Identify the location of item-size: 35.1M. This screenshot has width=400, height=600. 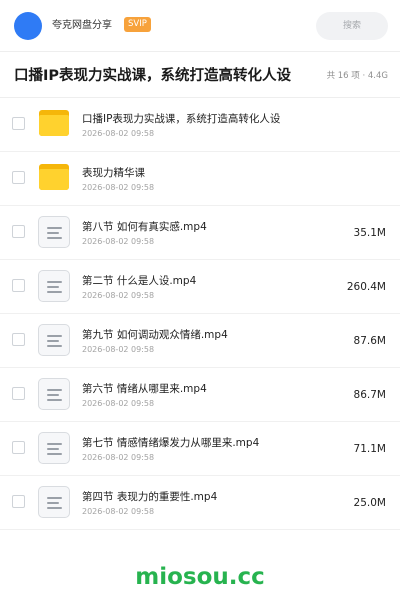
(369, 233).